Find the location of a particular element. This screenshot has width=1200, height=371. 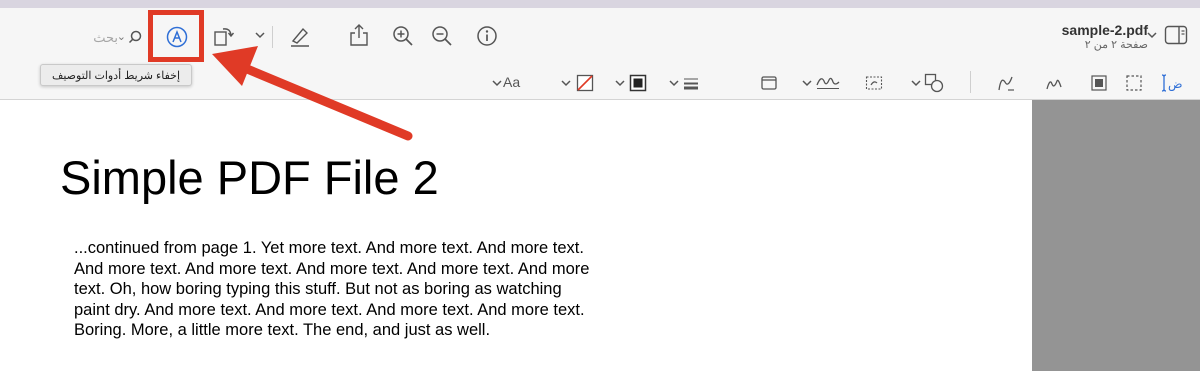

search-field: بحث ⌄ is located at coordinates (112, 39).